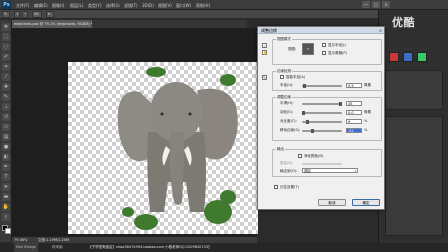  Describe the element at coordinates (332, 202) in the screenshot. I see `cancel-button: 取消` at that location.